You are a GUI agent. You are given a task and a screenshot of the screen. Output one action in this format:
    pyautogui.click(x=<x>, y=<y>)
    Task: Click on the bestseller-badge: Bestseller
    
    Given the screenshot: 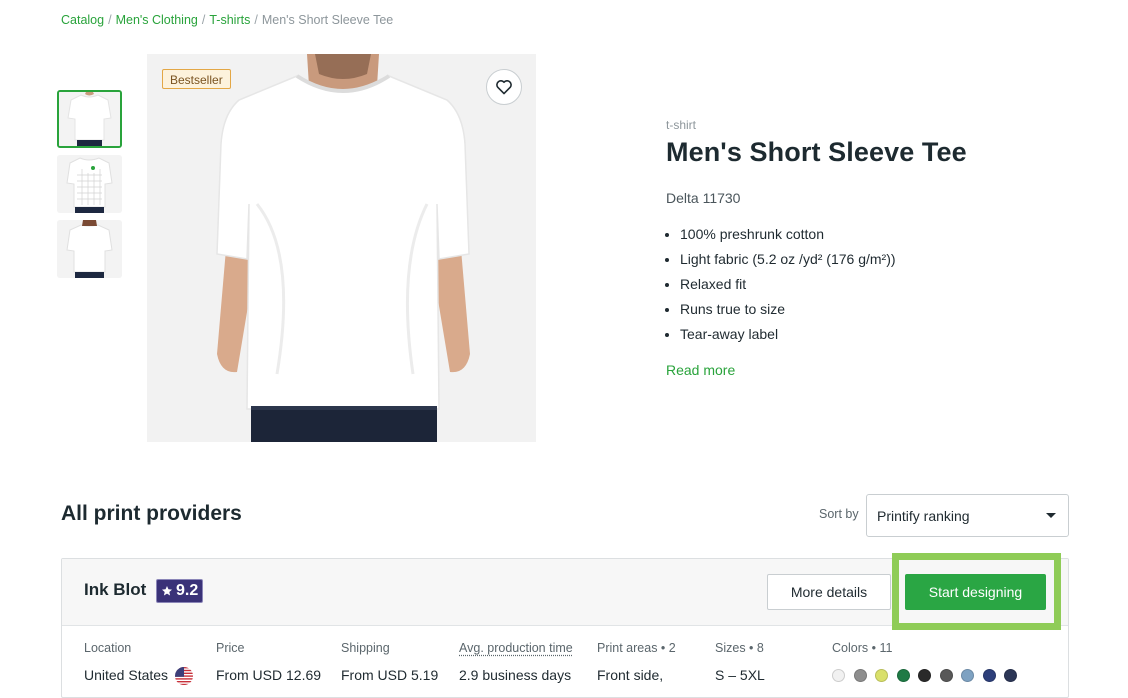 What is the action you would take?
    pyautogui.click(x=196, y=79)
    